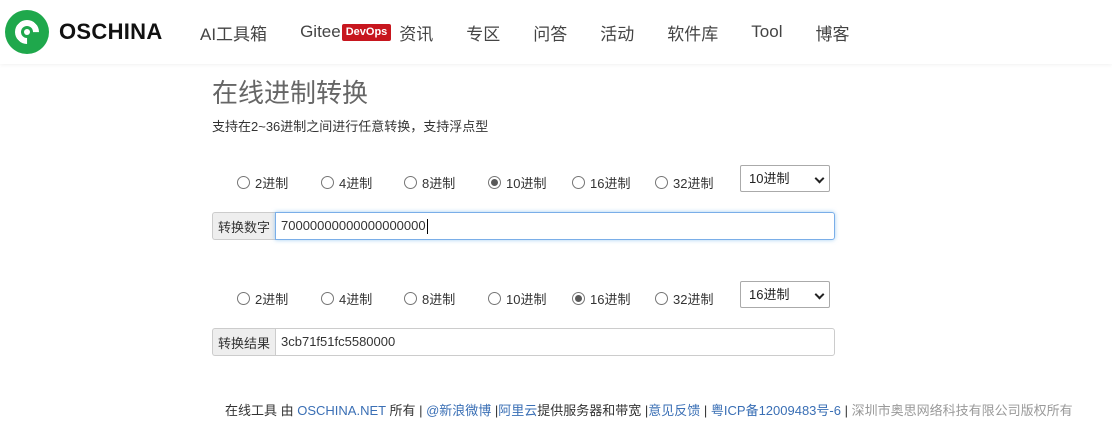  What do you see at coordinates (610, 183) in the screenshot?
I see `input-base-radio-label: 16进制` at bounding box center [610, 183].